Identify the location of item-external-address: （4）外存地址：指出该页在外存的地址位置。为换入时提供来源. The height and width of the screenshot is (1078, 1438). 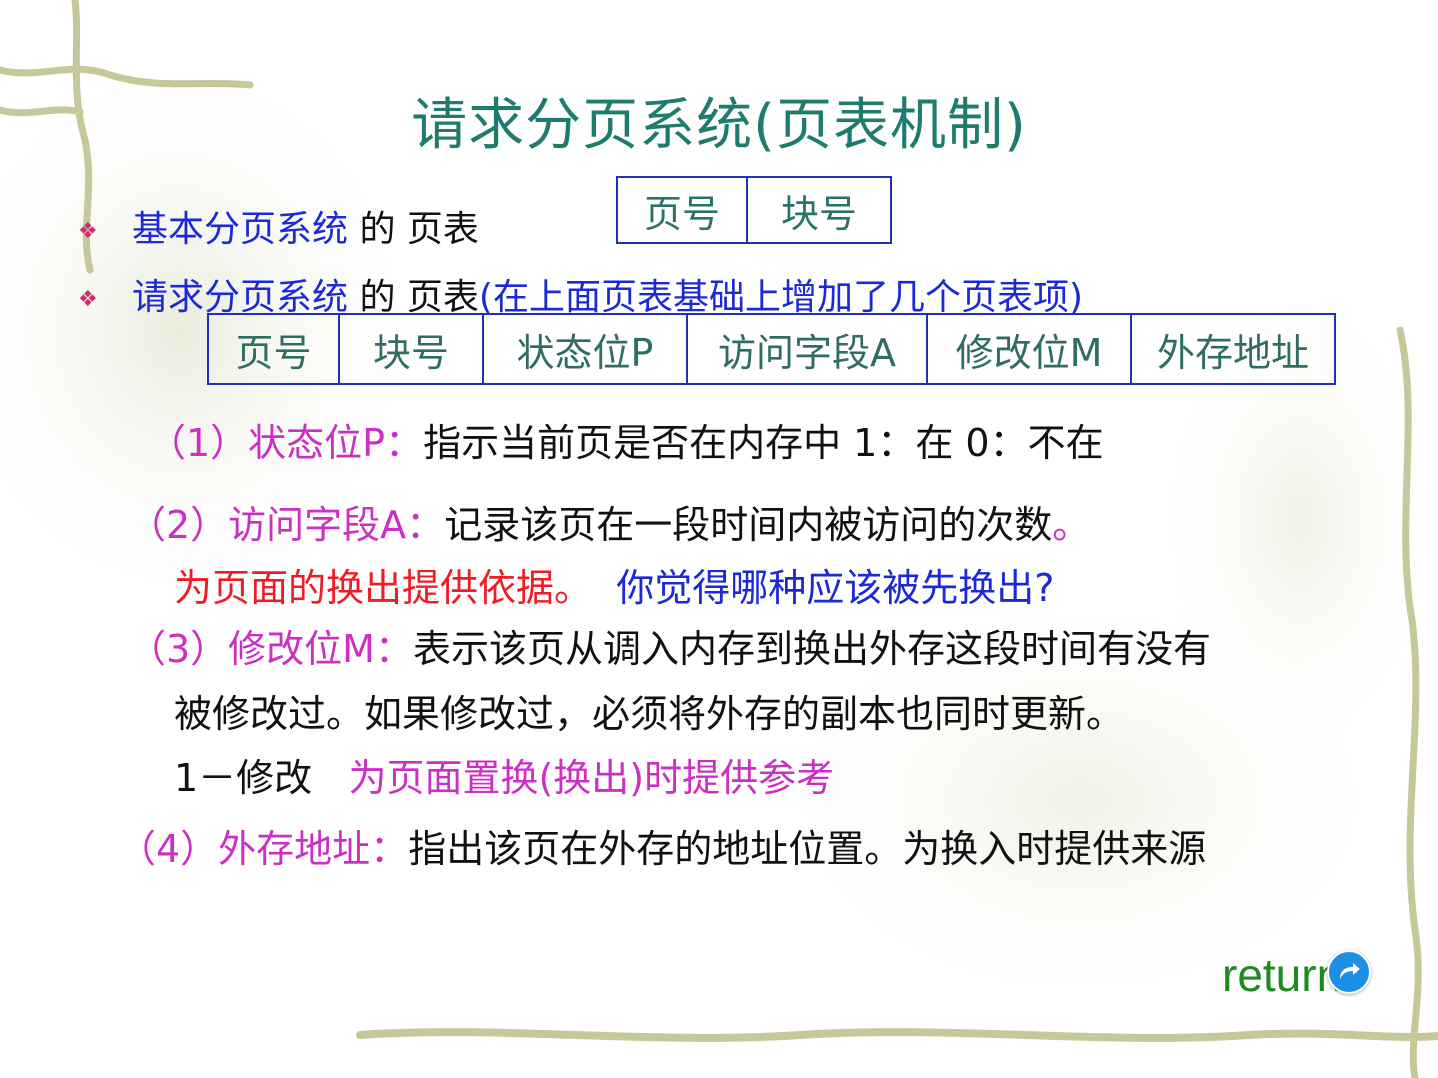
(662, 845).